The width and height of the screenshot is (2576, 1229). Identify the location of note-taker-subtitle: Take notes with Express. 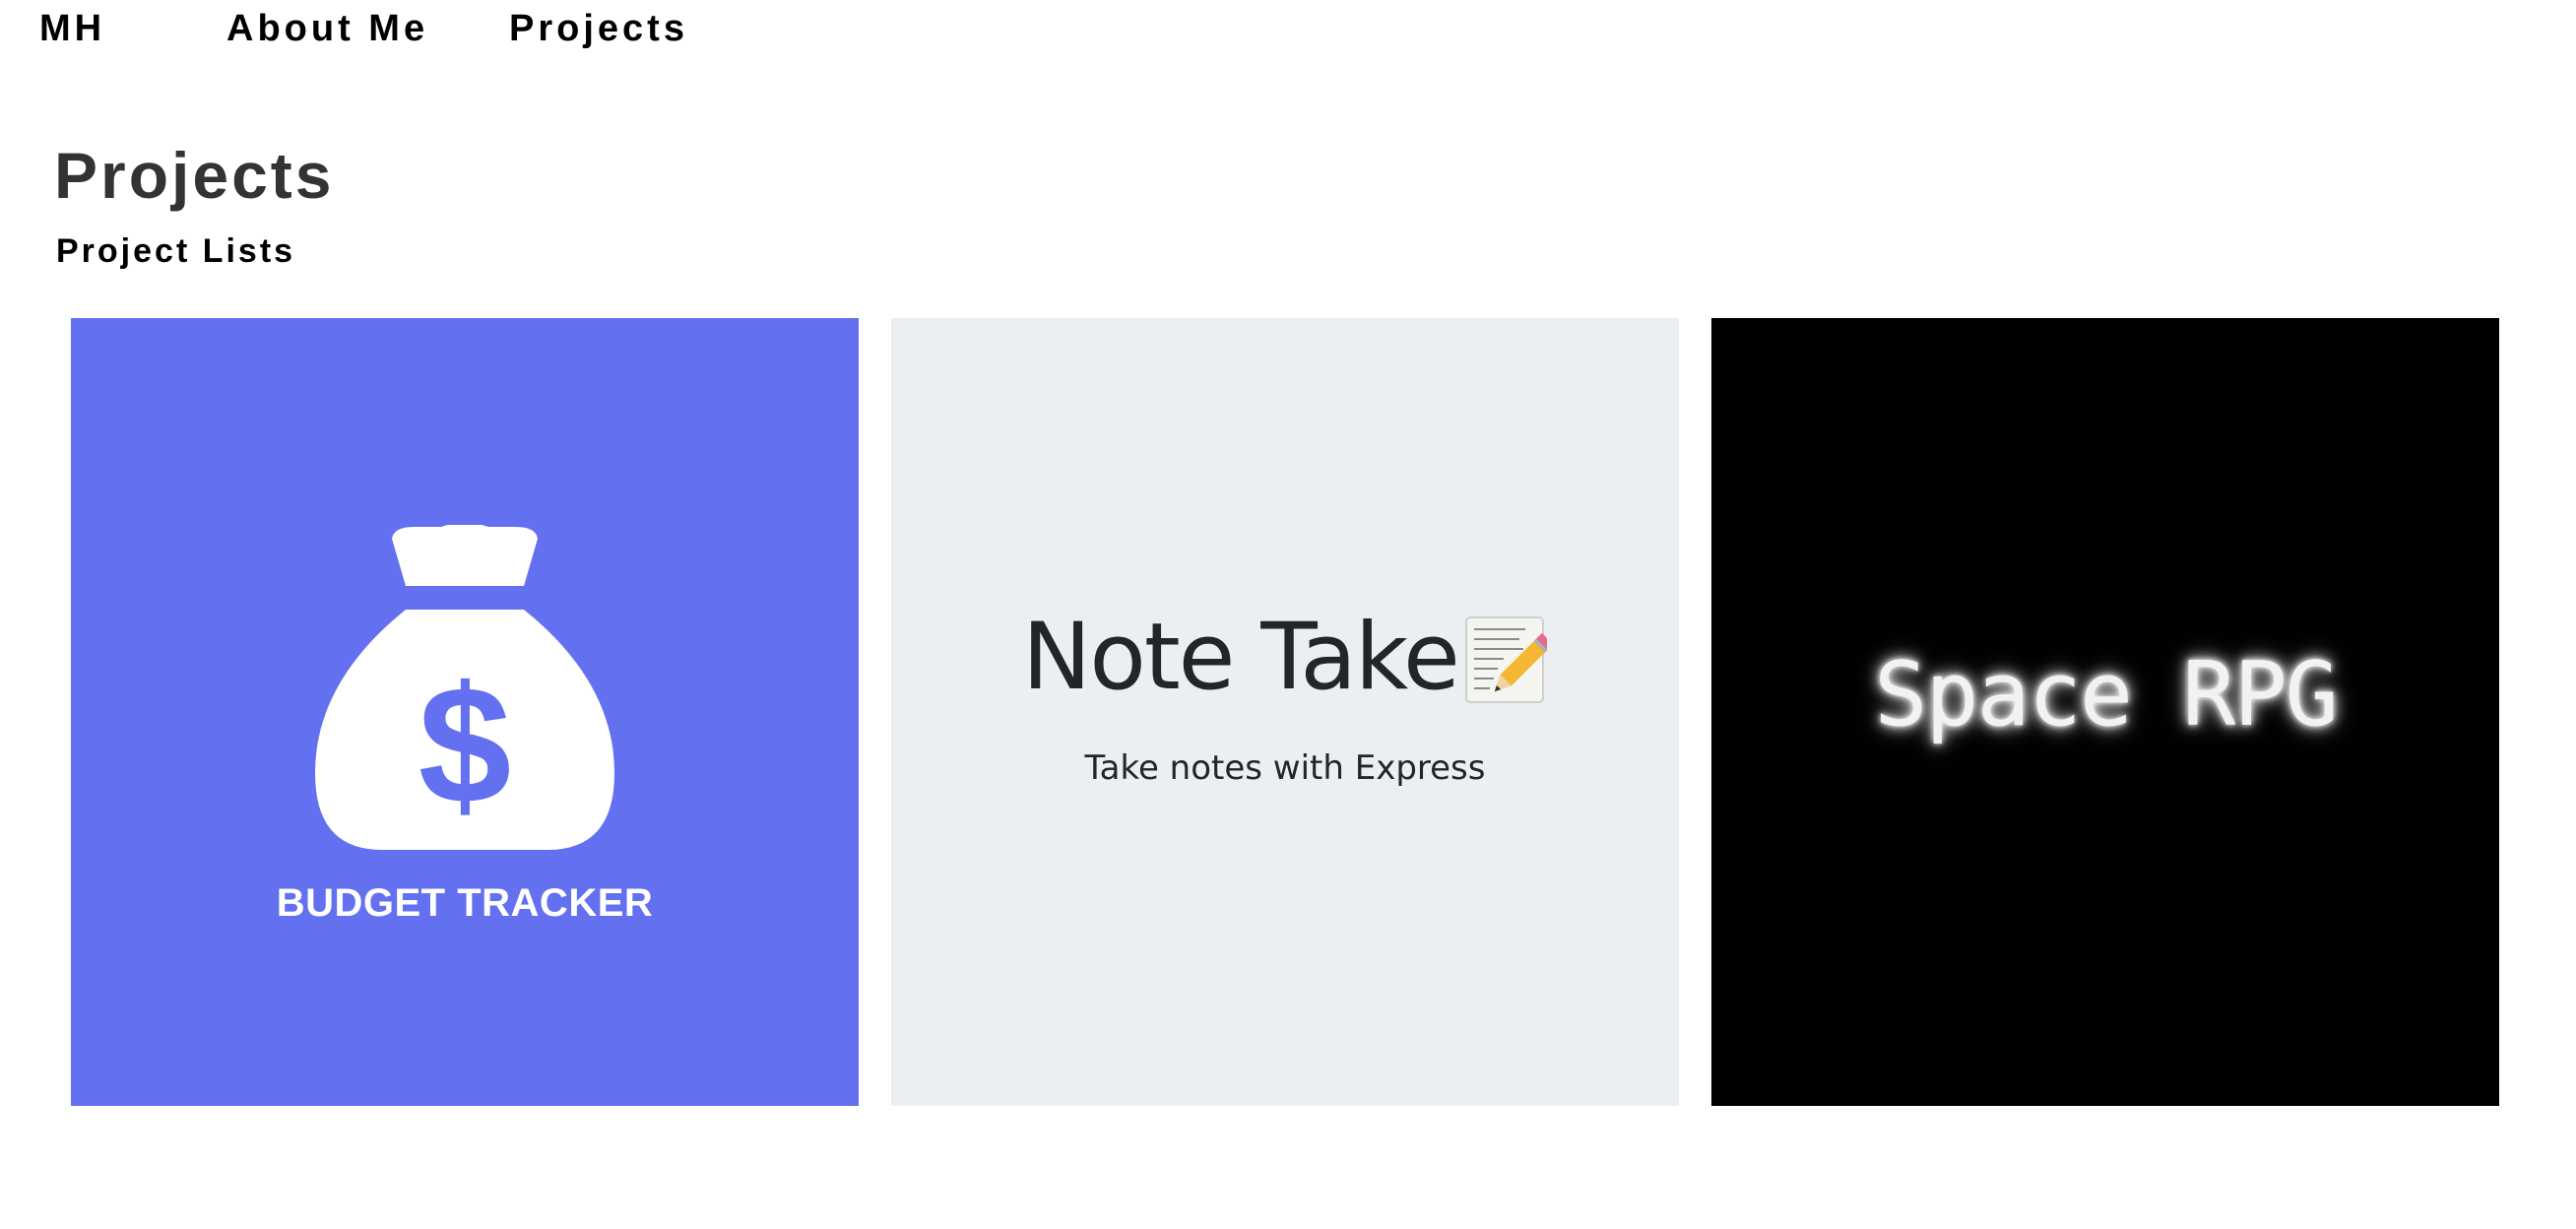
(1285, 768).